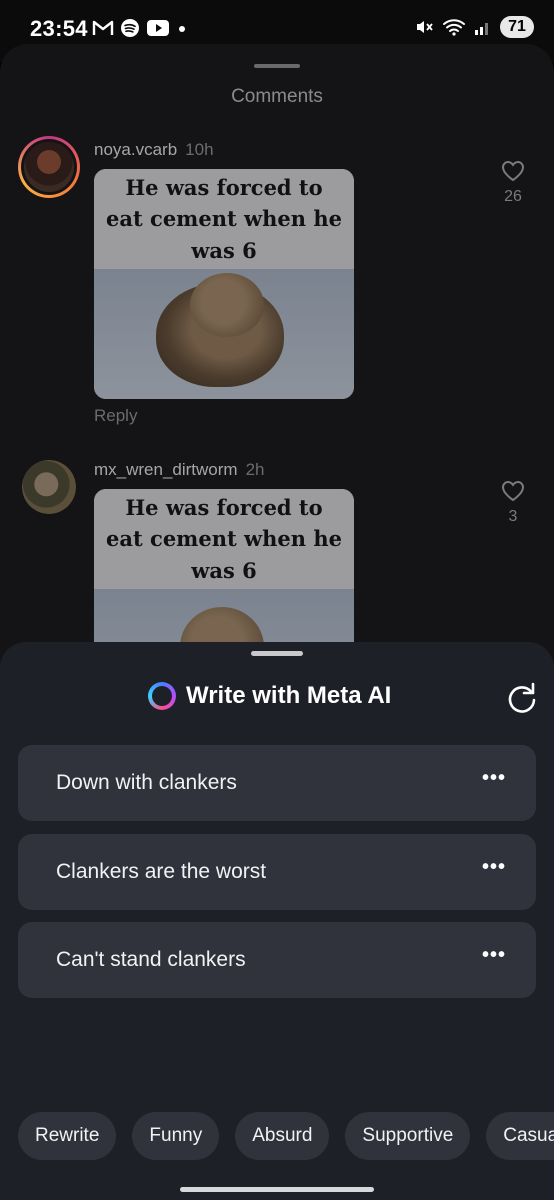 The width and height of the screenshot is (554, 1200). Describe the element at coordinates (517, 27) in the screenshot. I see `battery-indicator: 71` at that location.